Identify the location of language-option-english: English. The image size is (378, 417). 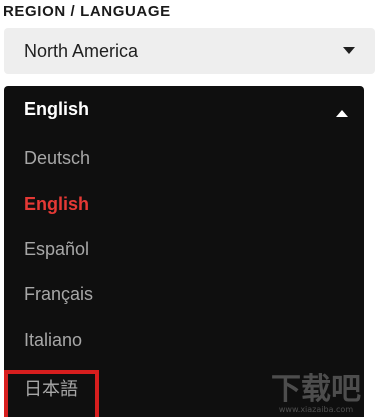
(56, 204).